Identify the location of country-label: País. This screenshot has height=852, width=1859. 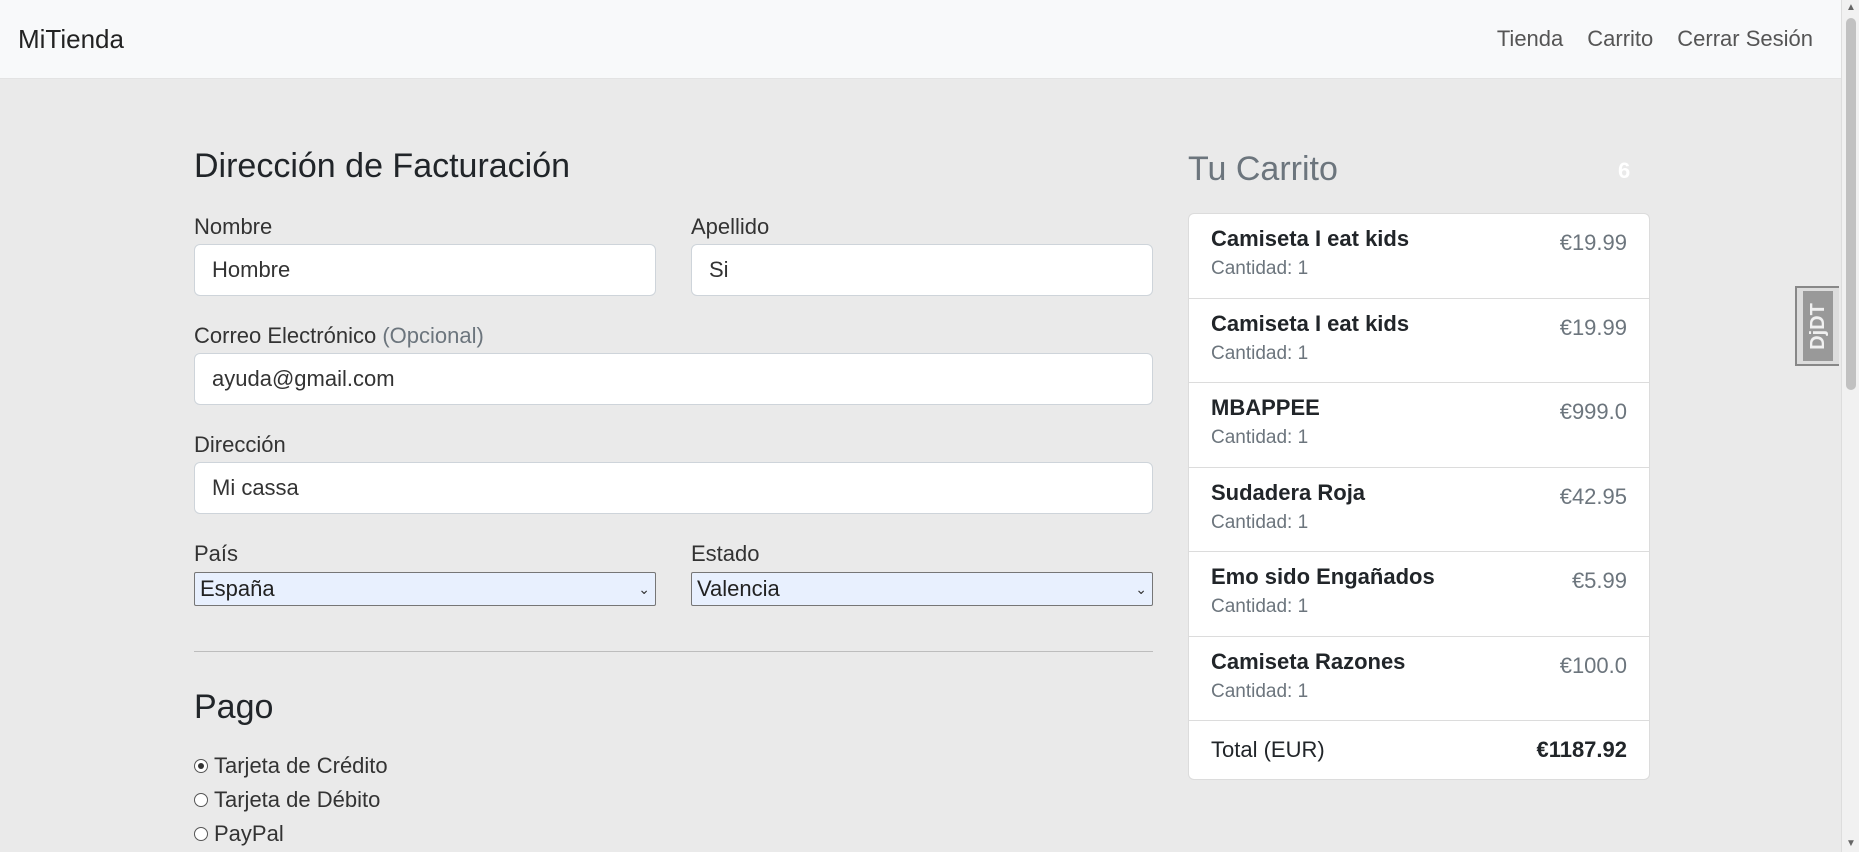
(216, 553).